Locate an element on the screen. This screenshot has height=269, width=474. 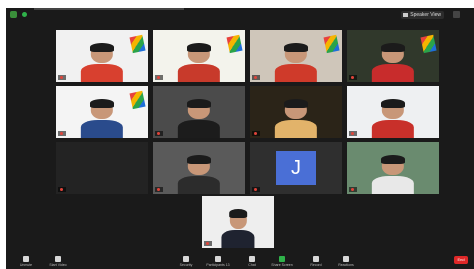
participants-icon is located at coordinates (218, 259).